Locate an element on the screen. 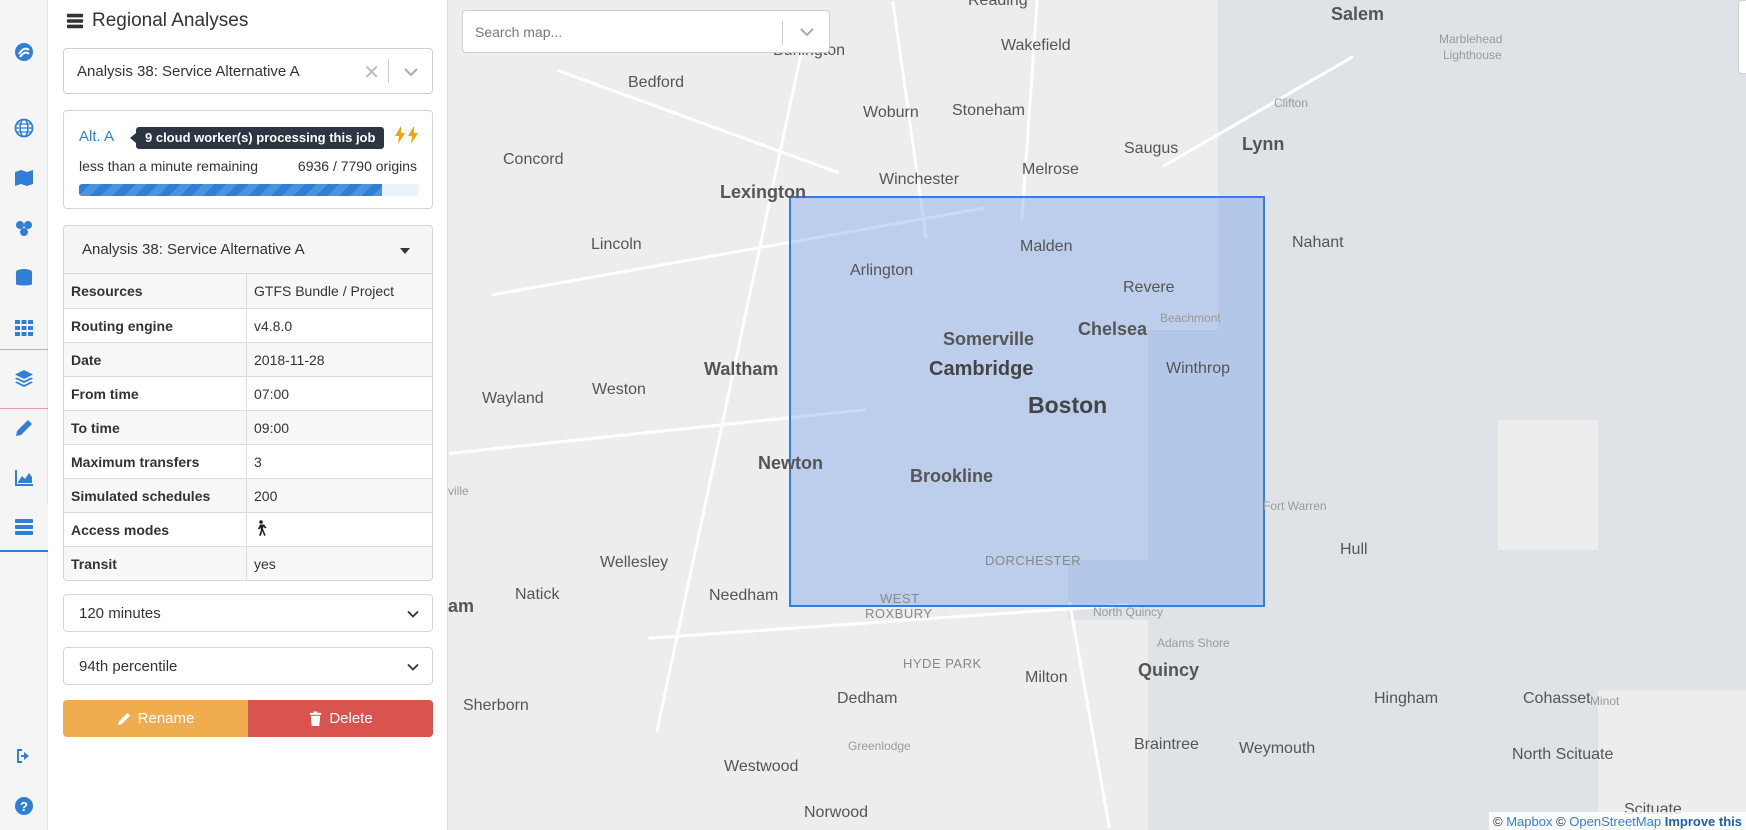 The height and width of the screenshot is (830, 1746). place-label: Westwood is located at coordinates (761, 766).